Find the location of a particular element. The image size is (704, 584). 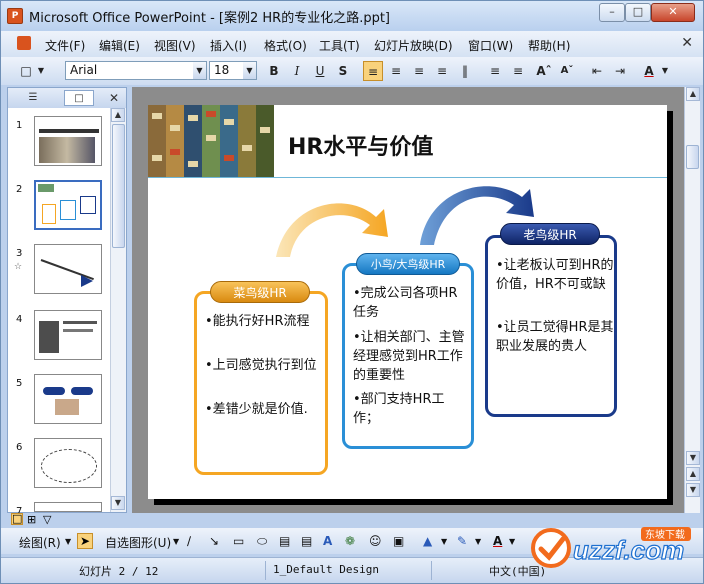

thumbnail-number: 2 is located at coordinates (19, 189).